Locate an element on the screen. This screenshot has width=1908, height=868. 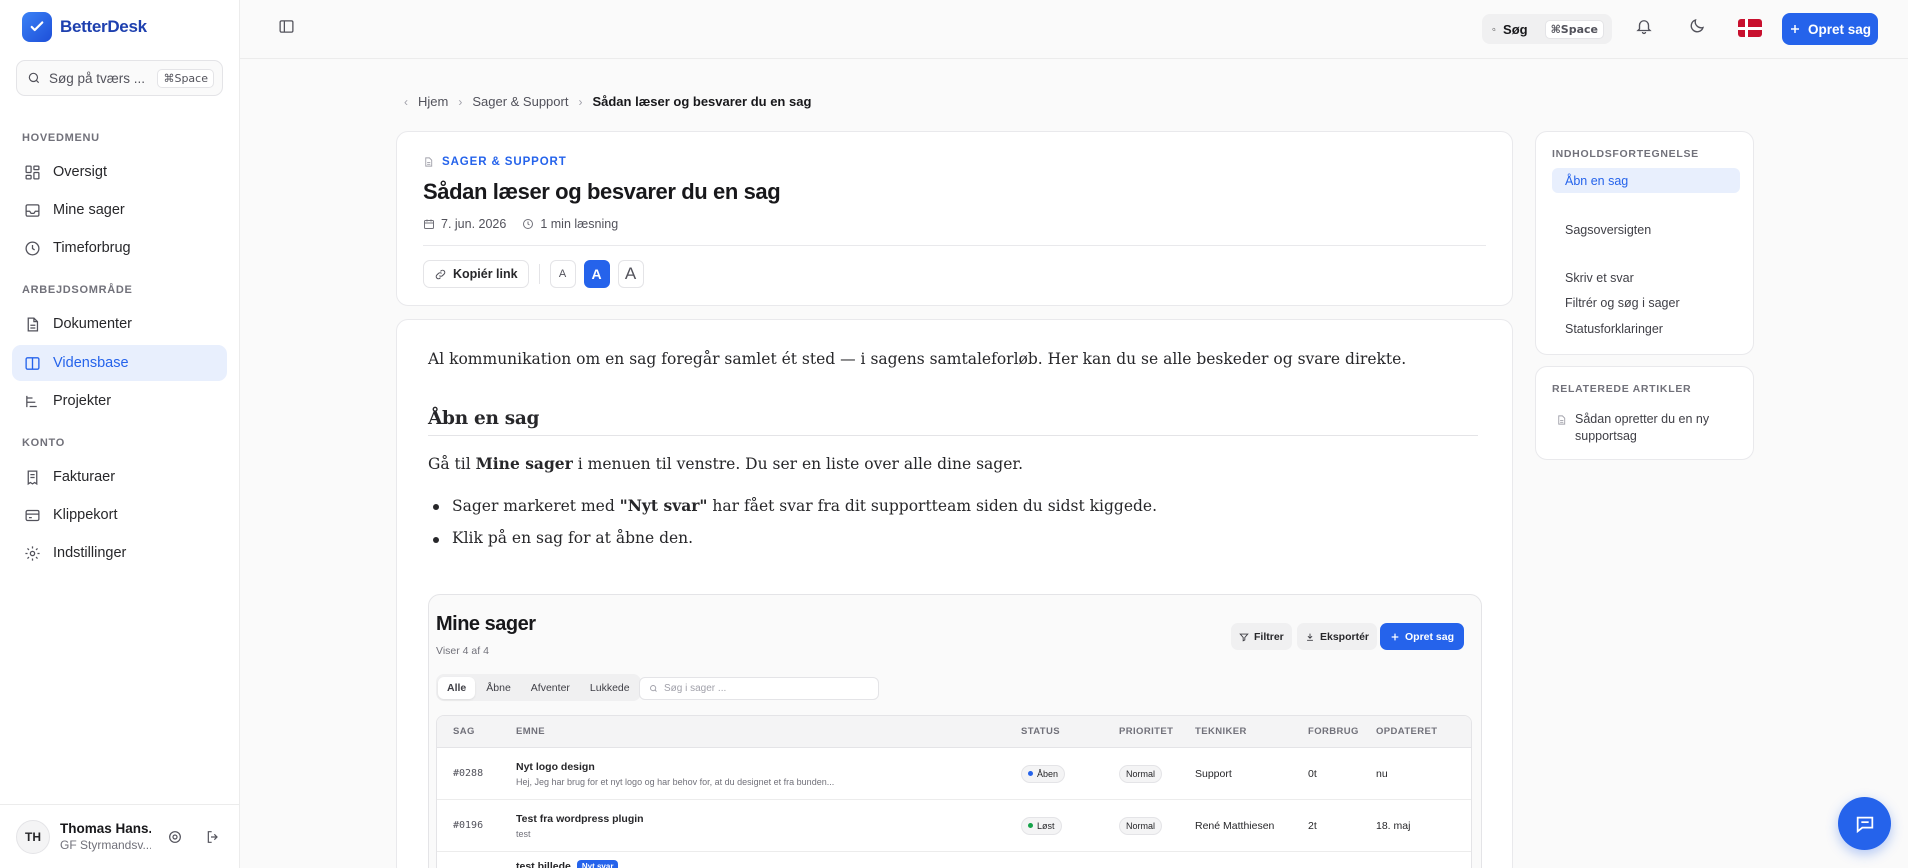
top-search-button: Søg ⌘Space is located at coordinates (1547, 29).